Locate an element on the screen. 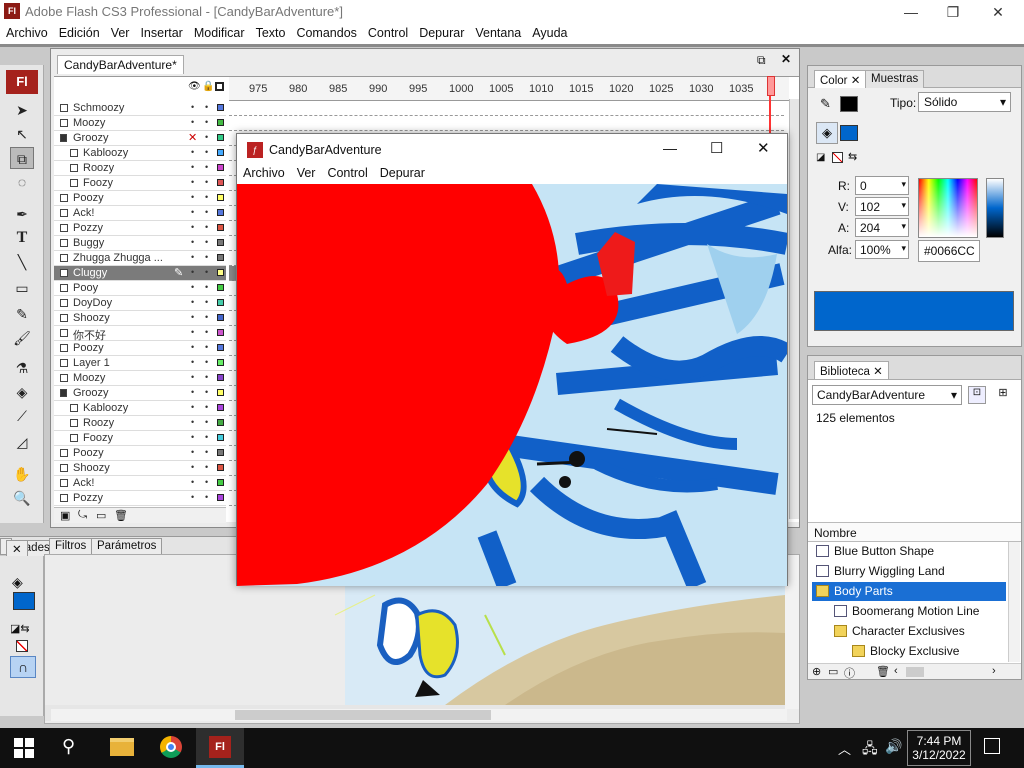  library-item: Blurry Wiggling Land is located at coordinates (909, 571).